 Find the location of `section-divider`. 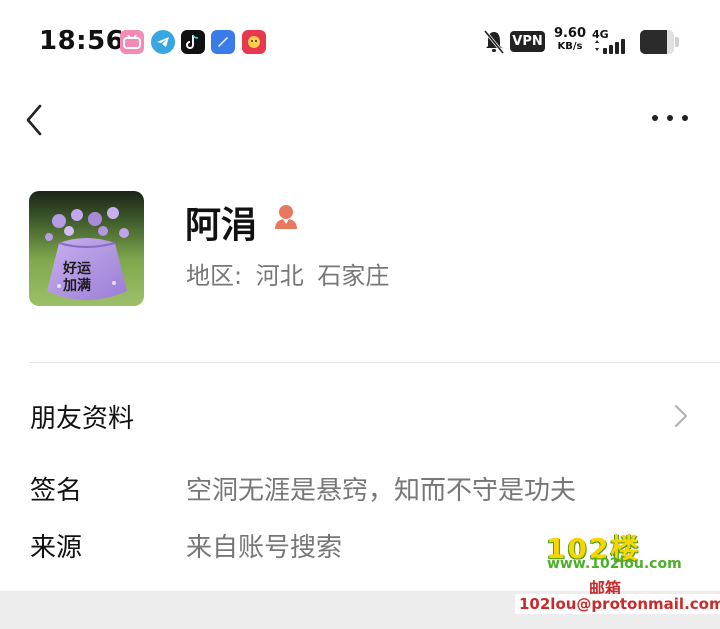

section-divider is located at coordinates (374, 362).